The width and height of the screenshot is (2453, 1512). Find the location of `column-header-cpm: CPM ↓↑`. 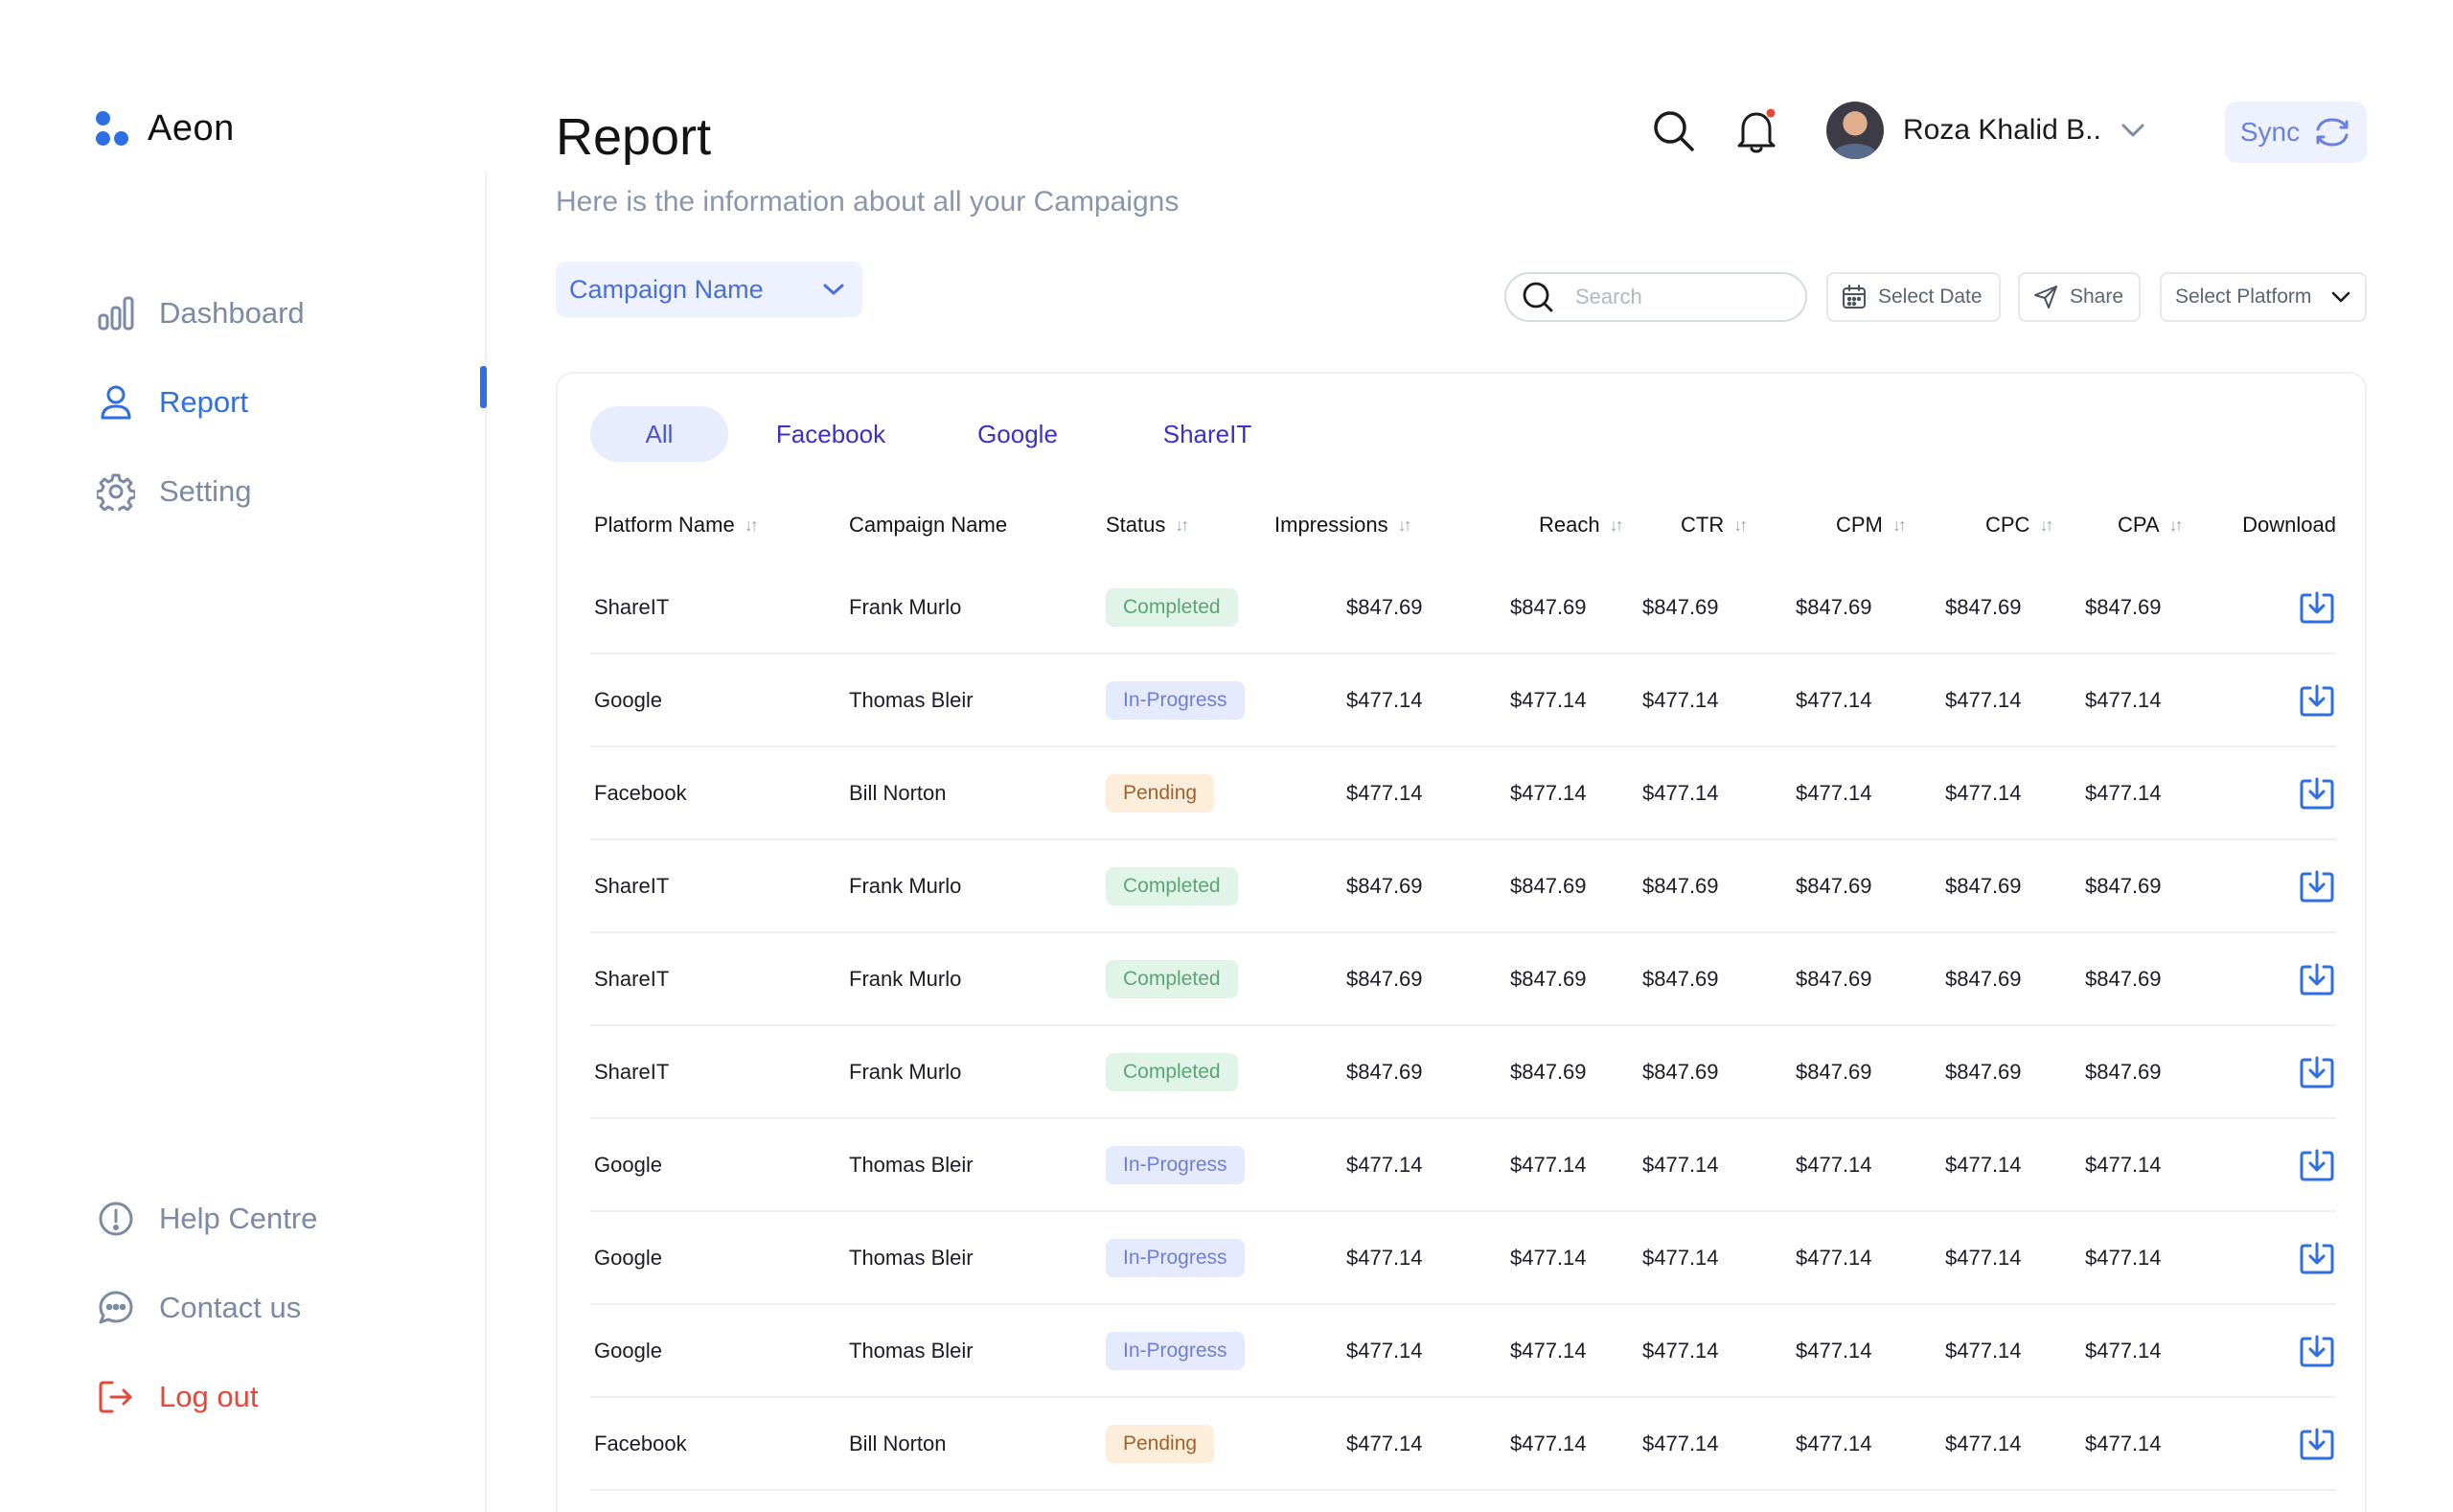

column-header-cpm: CPM ↓↑ is located at coordinates (1870, 525).